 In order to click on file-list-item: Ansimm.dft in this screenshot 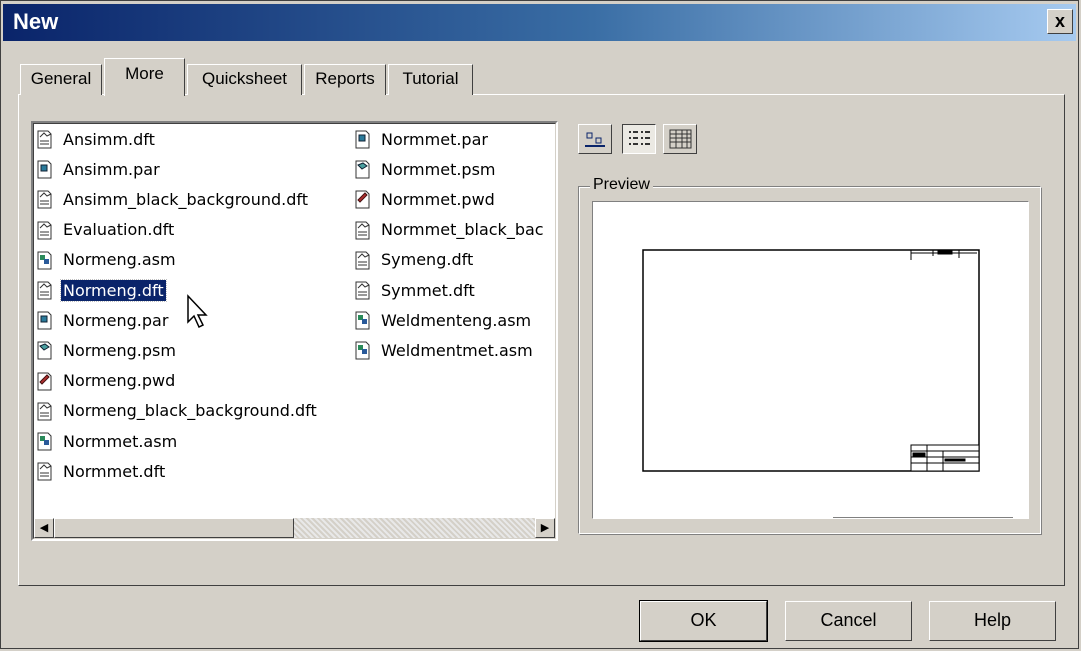, I will do `click(96, 139)`.